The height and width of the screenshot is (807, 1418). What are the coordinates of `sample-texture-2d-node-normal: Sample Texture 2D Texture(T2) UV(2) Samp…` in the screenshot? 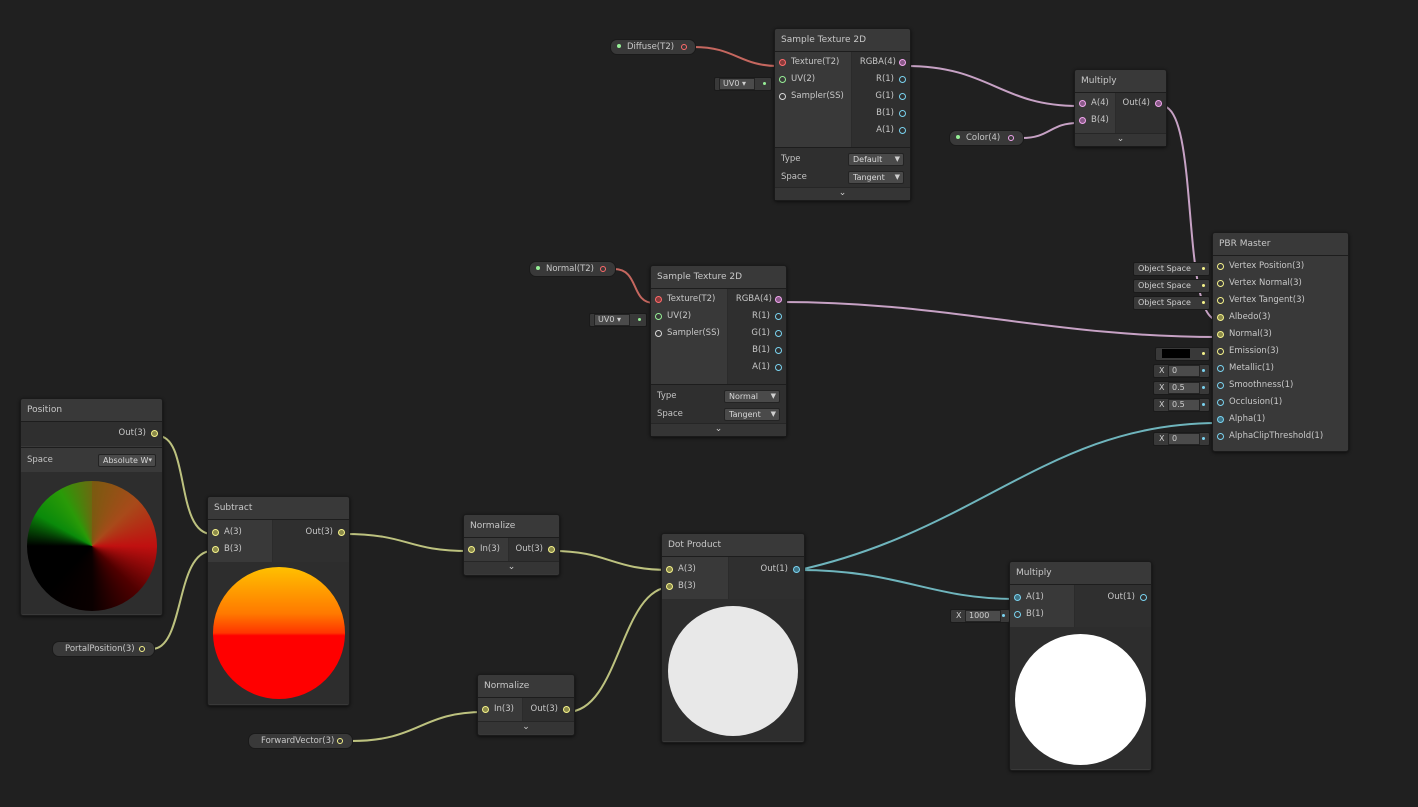 It's located at (718, 351).